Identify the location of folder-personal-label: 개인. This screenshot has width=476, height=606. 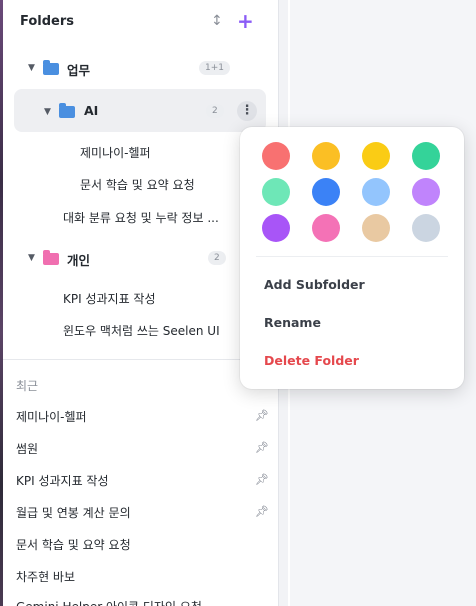
(78, 259).